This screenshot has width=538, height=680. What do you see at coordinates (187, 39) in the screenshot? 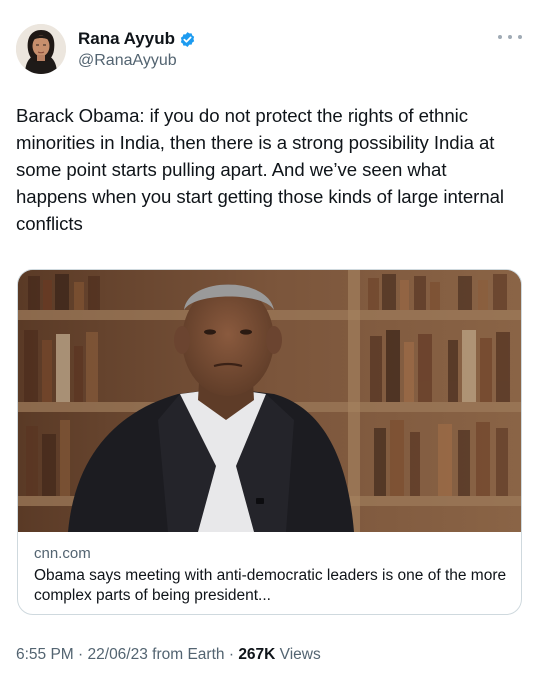
I see `verified-badge-icon` at bounding box center [187, 39].